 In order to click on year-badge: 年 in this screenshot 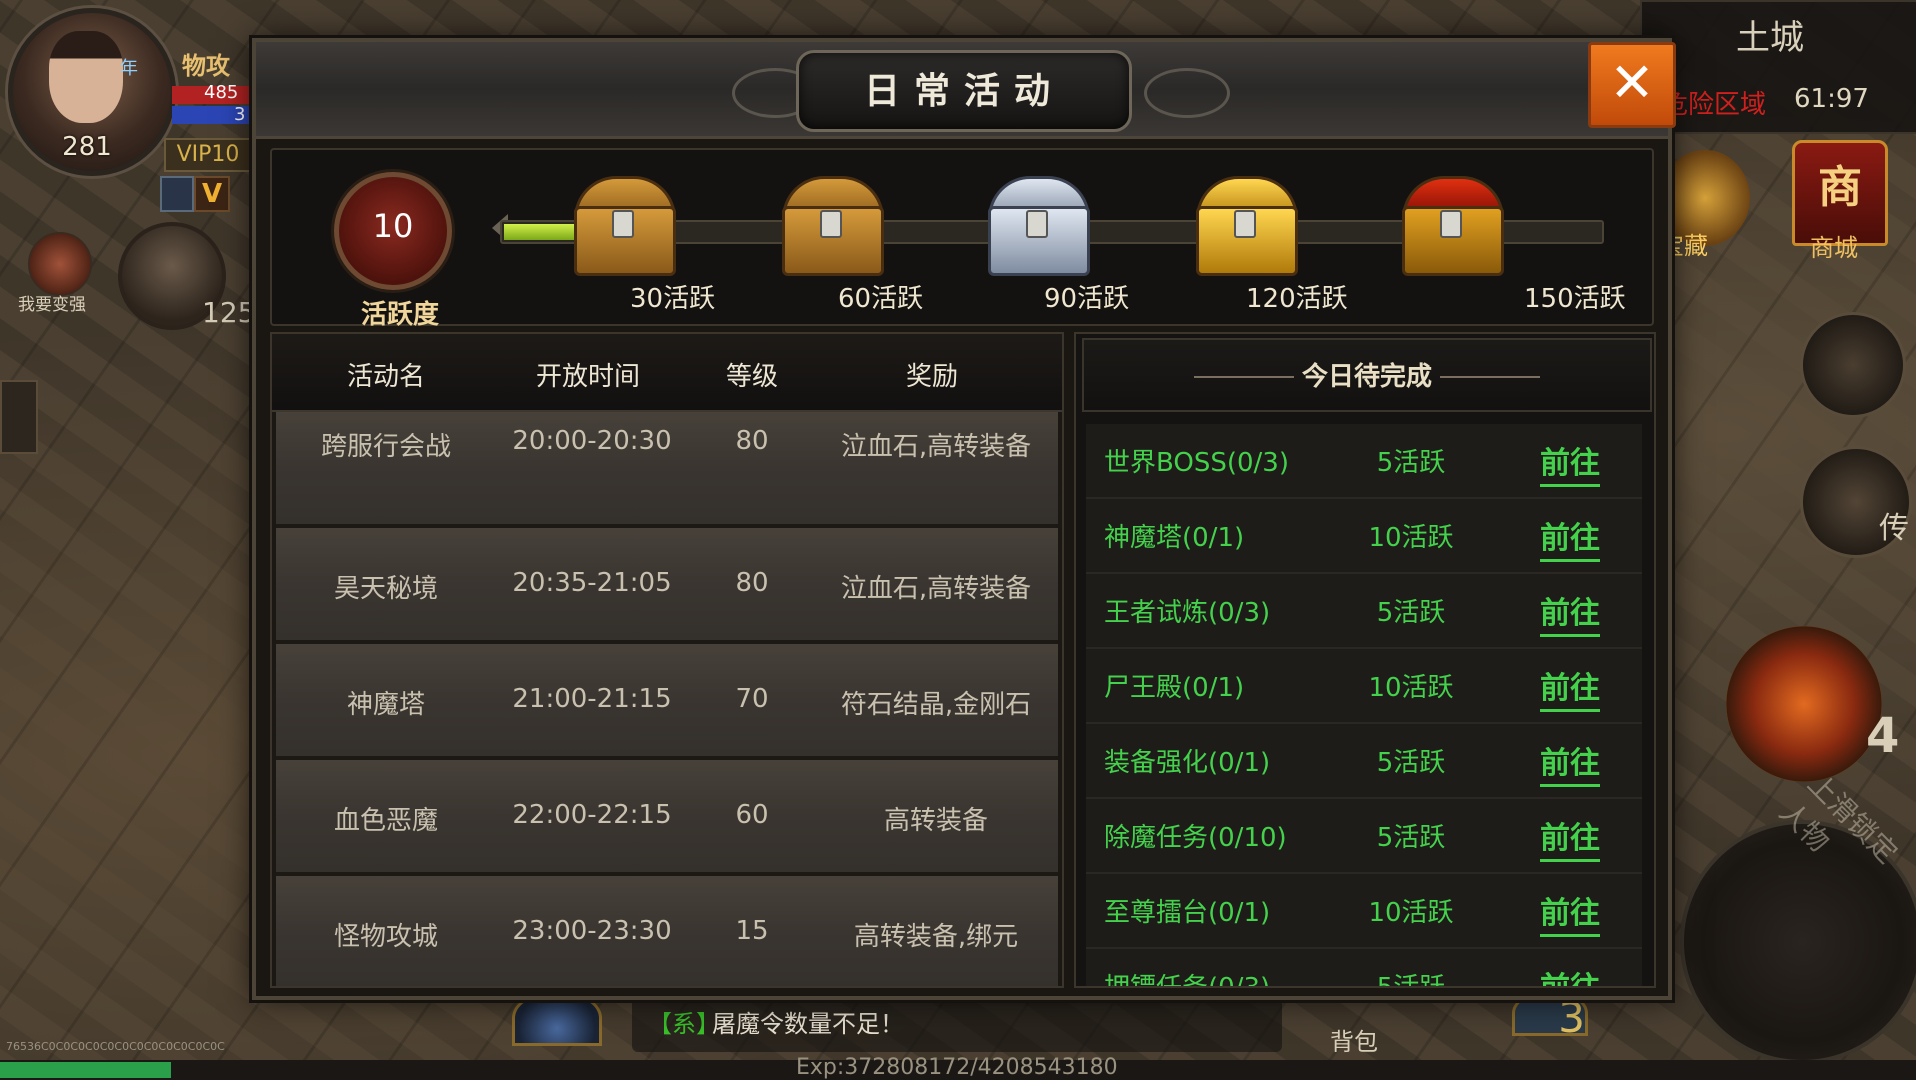, I will do `click(129, 68)`.